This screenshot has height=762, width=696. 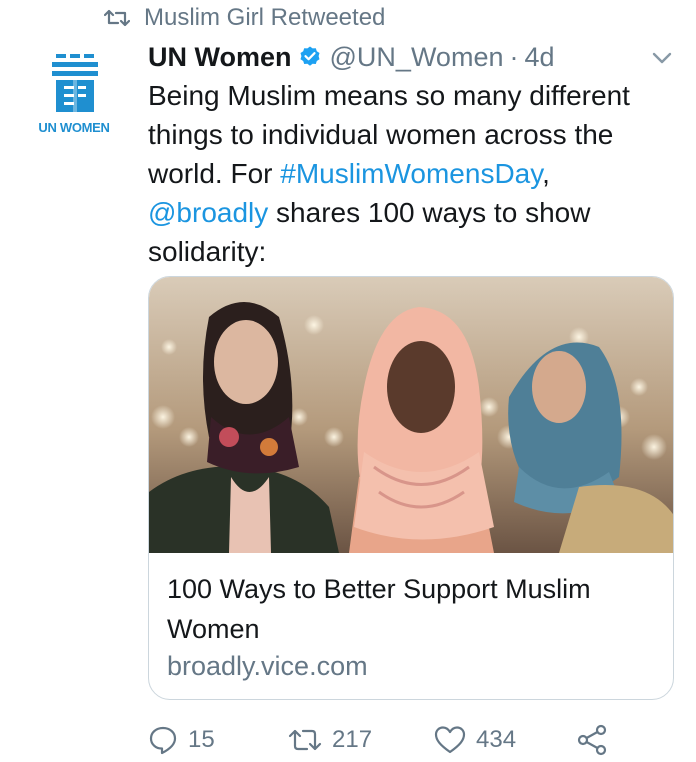 I want to click on retweet-button: 217, so click(x=330, y=740).